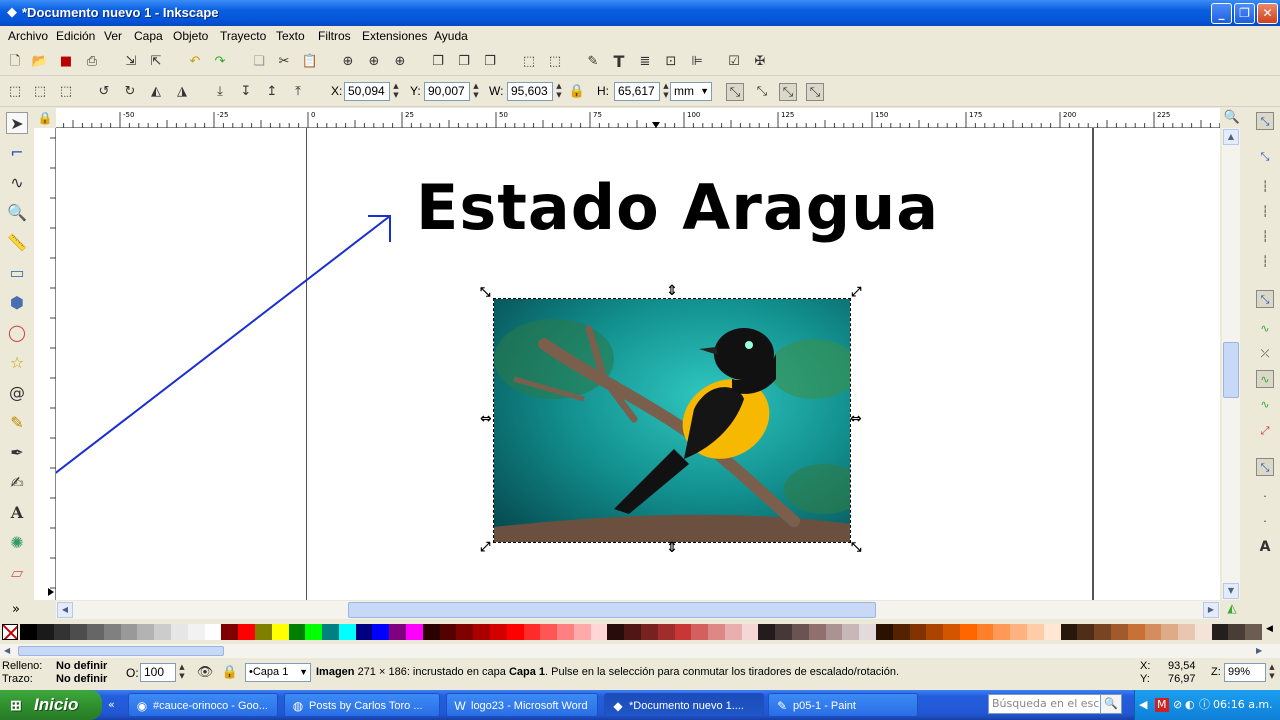 The width and height of the screenshot is (1280, 720). I want to click on w-field: 95,603, so click(530, 91).